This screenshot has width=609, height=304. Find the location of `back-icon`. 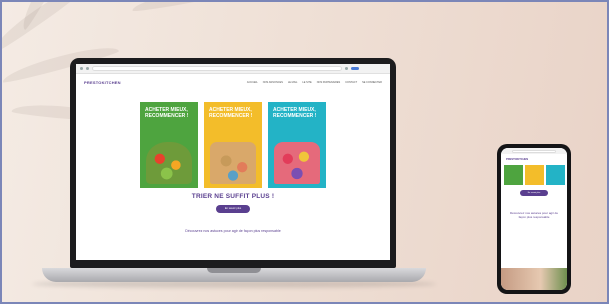

back-icon is located at coordinates (81, 68).